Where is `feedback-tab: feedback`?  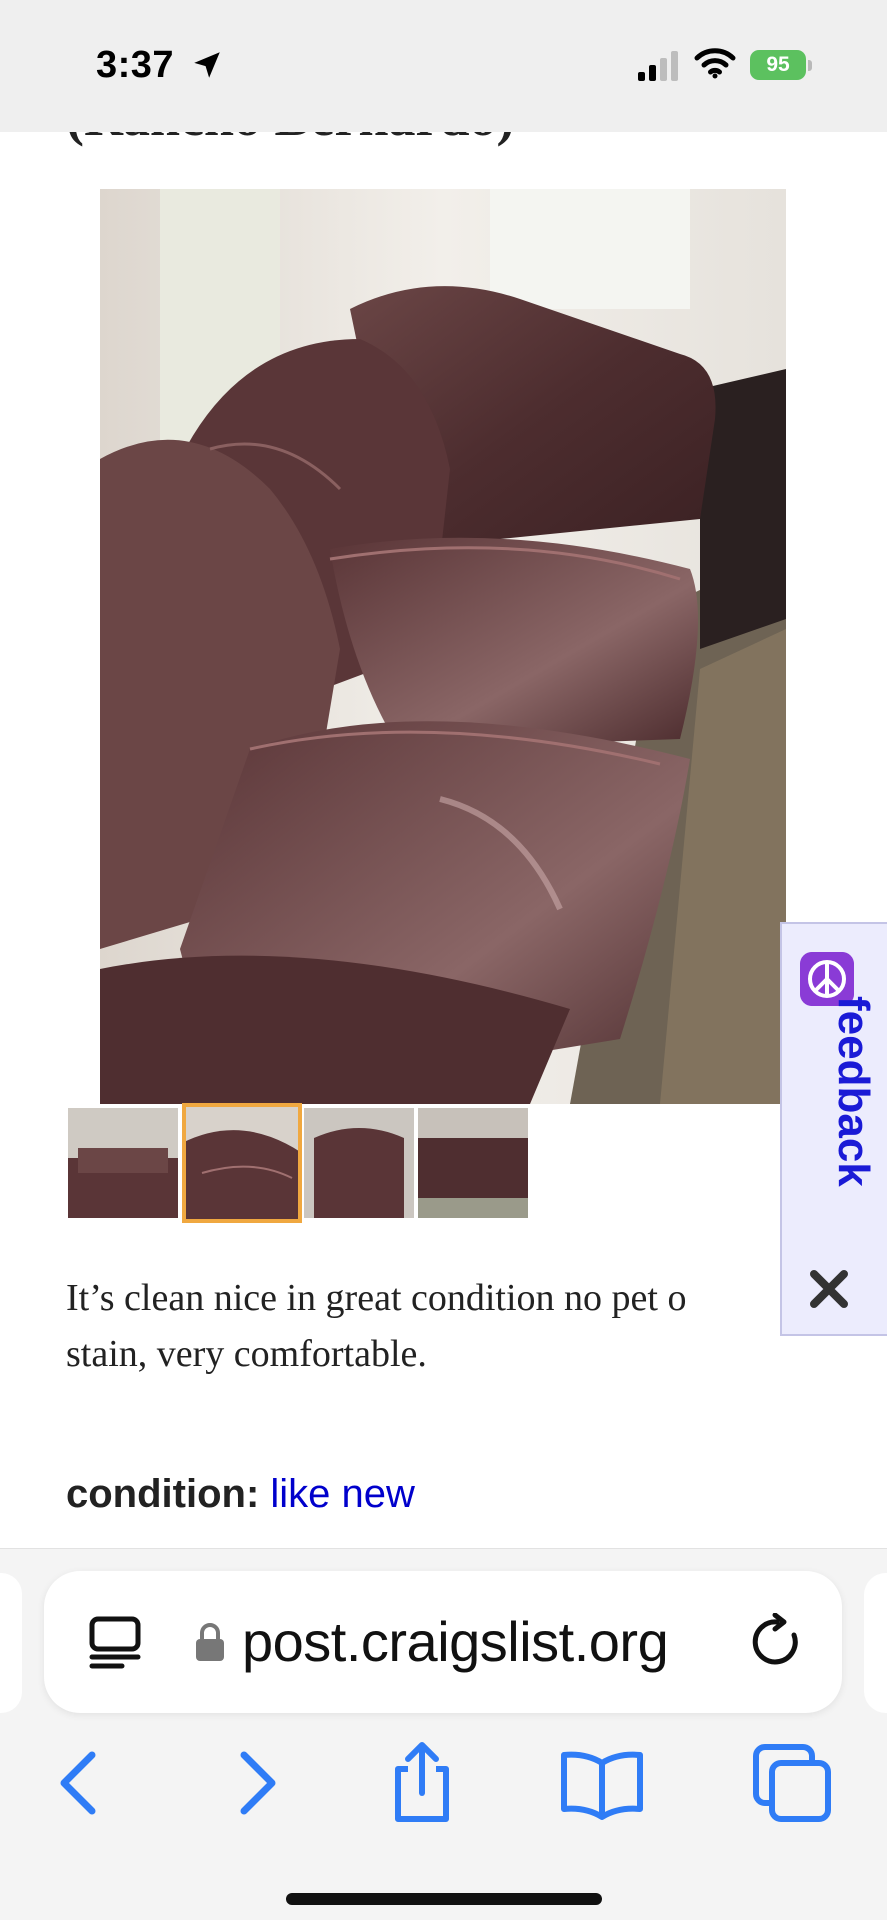
feedback-tab: feedback is located at coordinates (833, 1129).